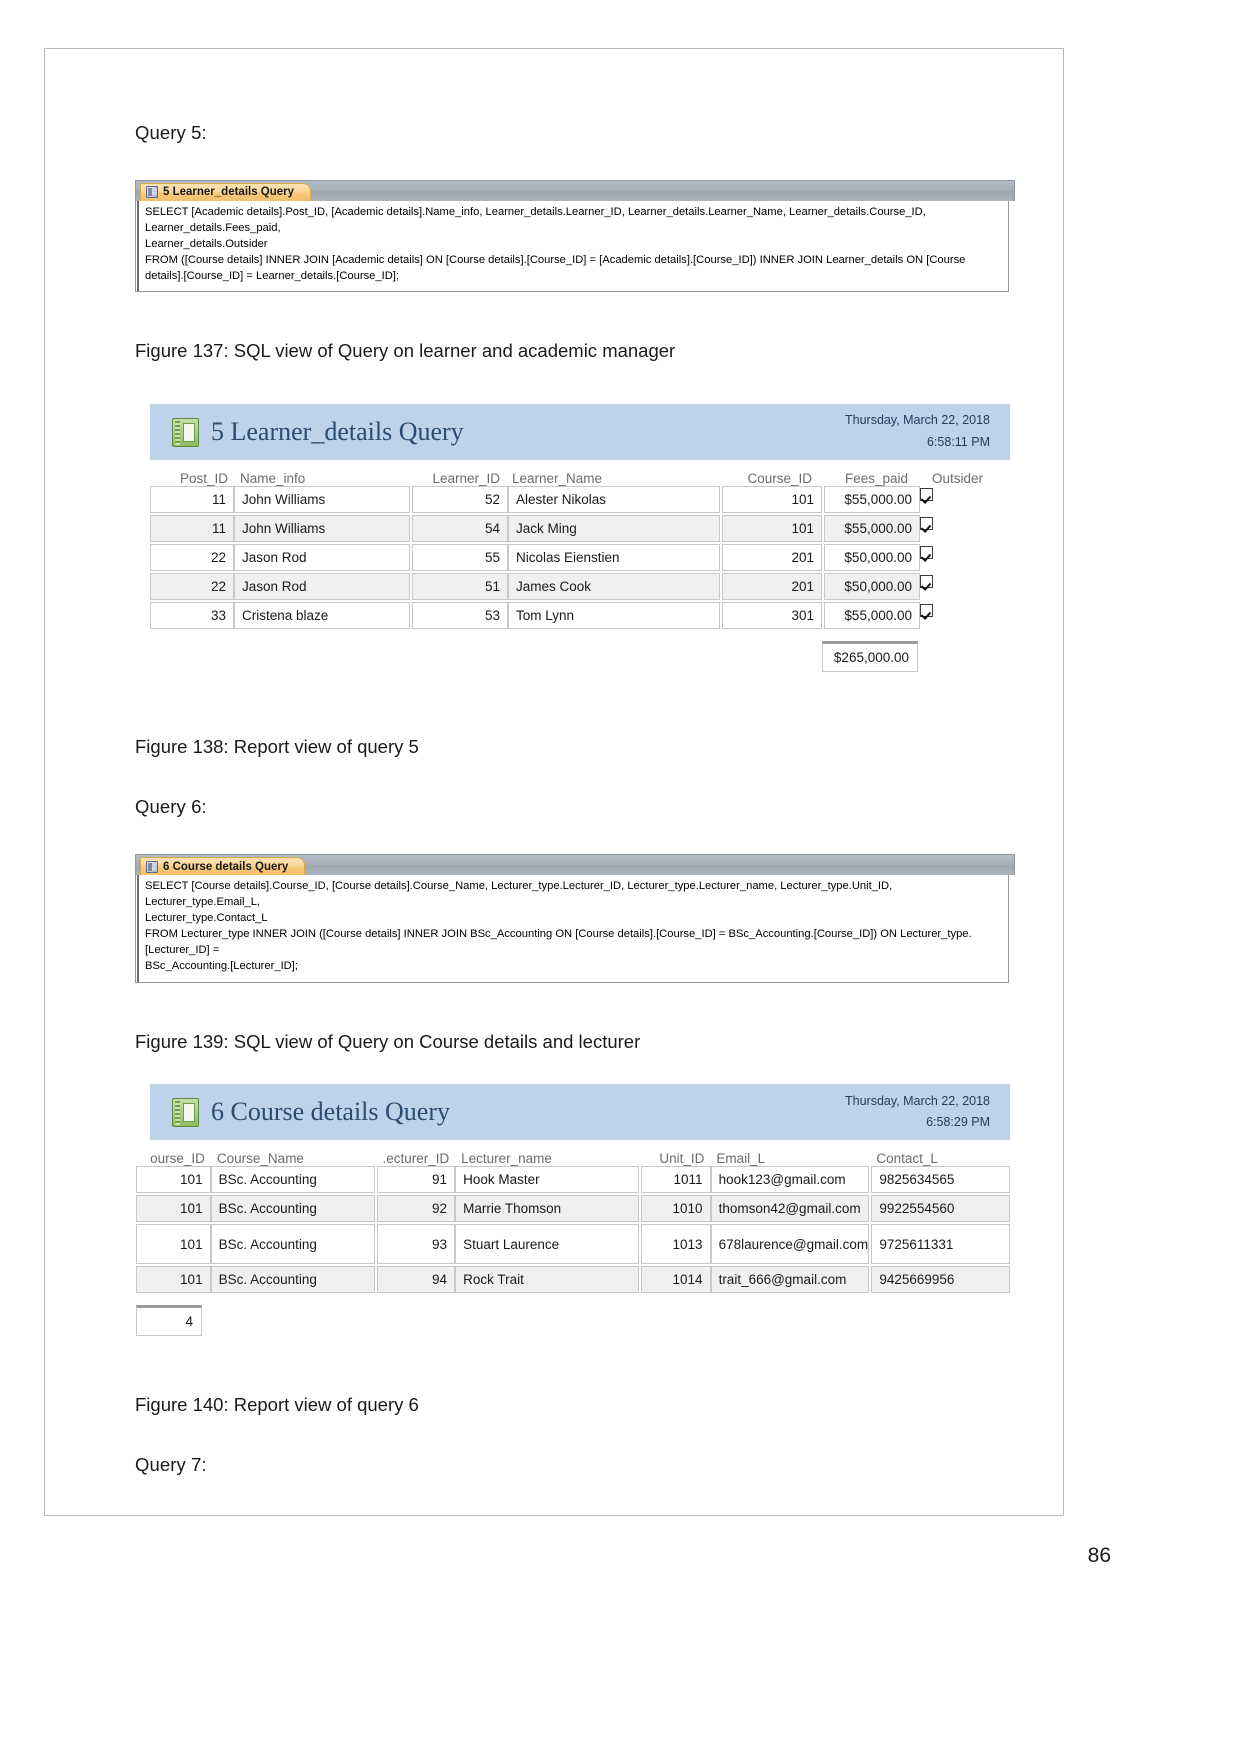 Image resolution: width=1241 pixels, height=1754 pixels. I want to click on cell-lecturer-id: 92, so click(416, 1209).